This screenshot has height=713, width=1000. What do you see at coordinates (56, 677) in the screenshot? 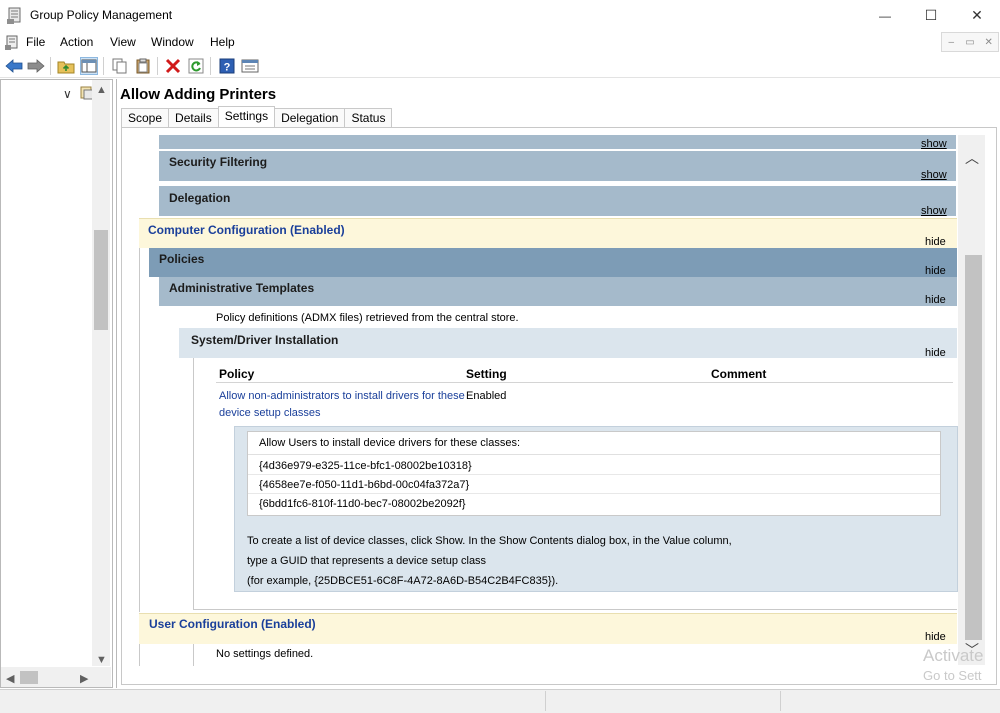
I see `tree-horizontal-scrollbar` at bounding box center [56, 677].